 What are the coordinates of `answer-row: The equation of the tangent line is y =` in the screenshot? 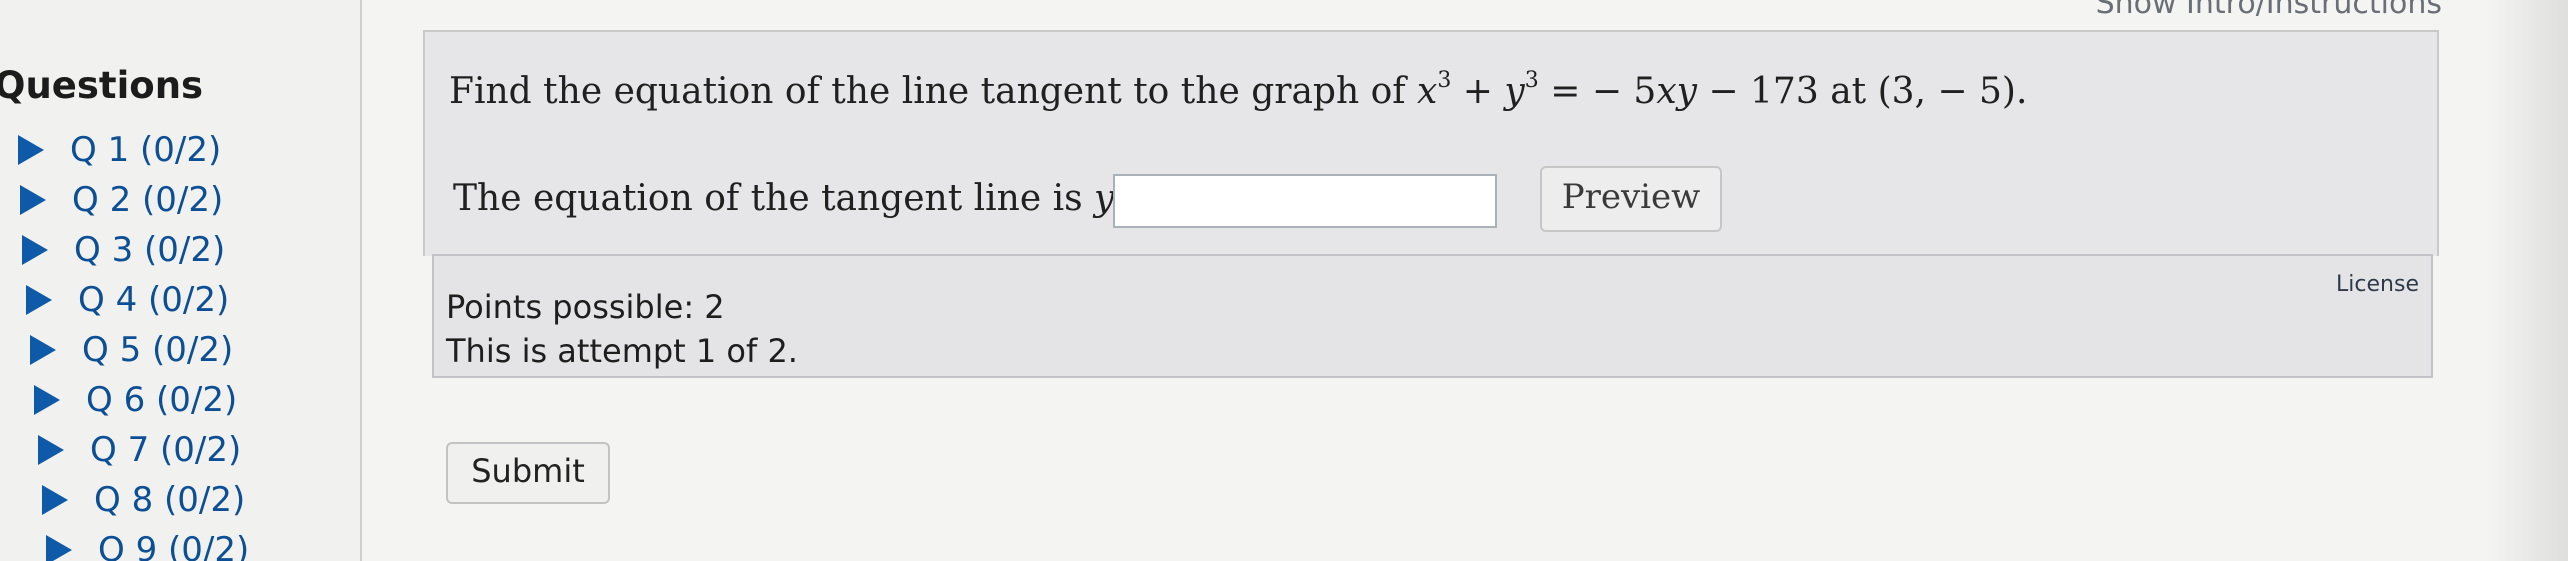 It's located at (804, 198).